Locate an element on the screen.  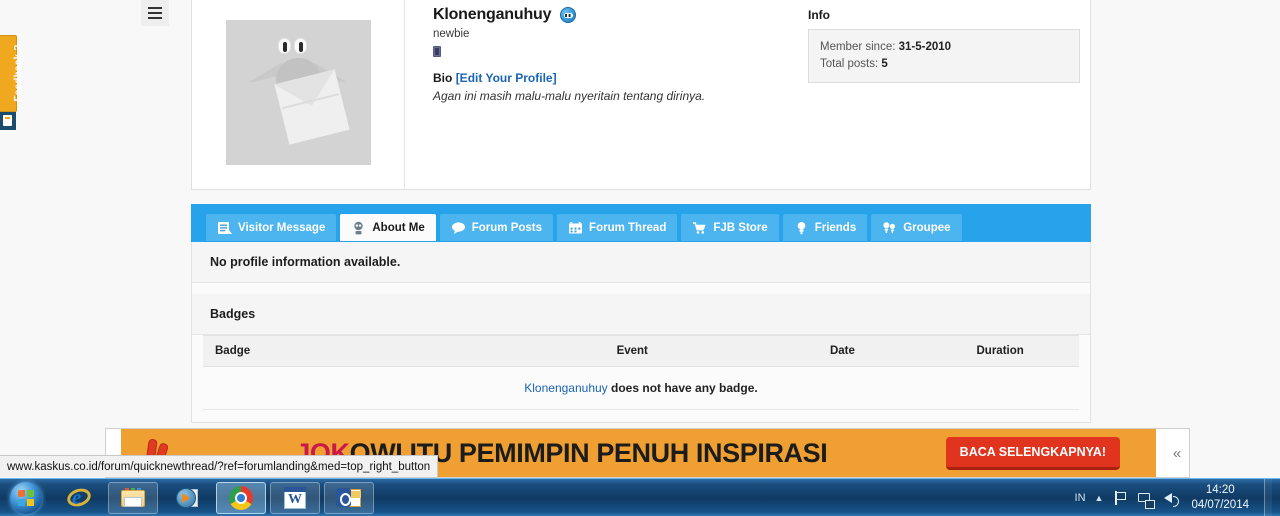
tray-language-indicator: IN is located at coordinates (1080, 498).